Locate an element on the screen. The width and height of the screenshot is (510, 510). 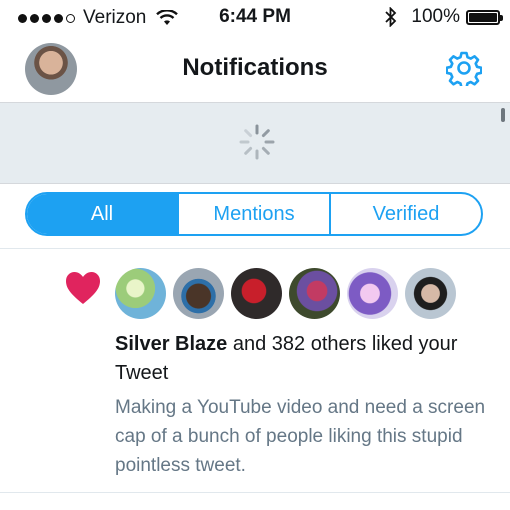
scroll-indicator is located at coordinates (503, 115).